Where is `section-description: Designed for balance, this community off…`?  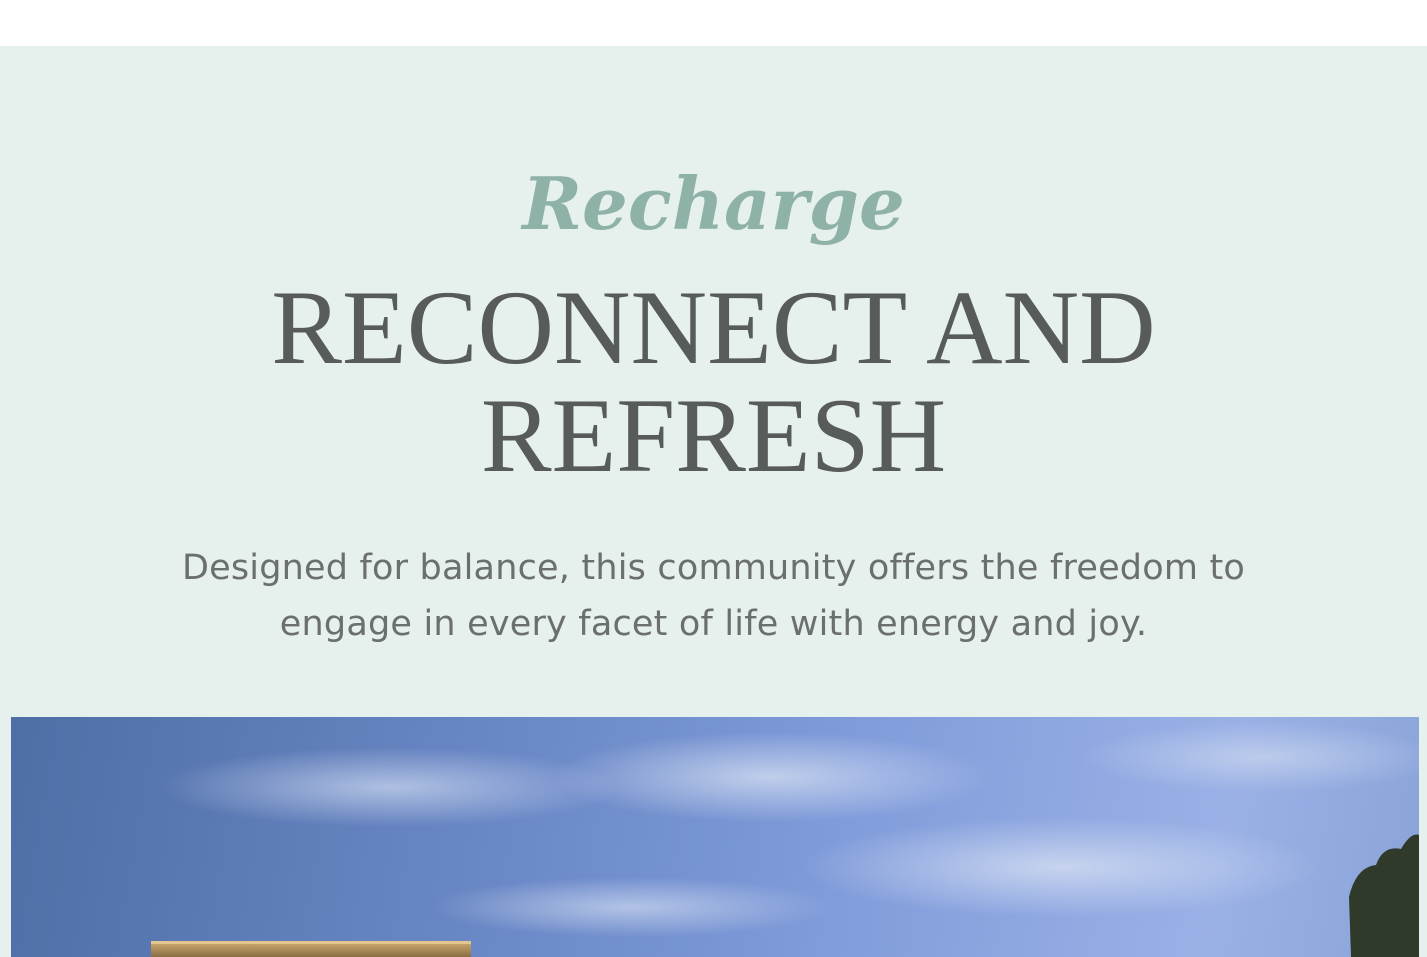 section-description: Designed for balance, this community off… is located at coordinates (713, 596).